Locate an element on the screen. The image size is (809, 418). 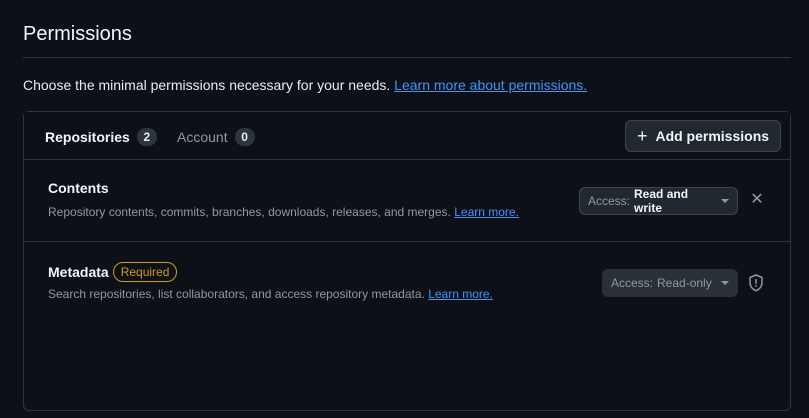
page-title: Permissions is located at coordinates (77, 34).